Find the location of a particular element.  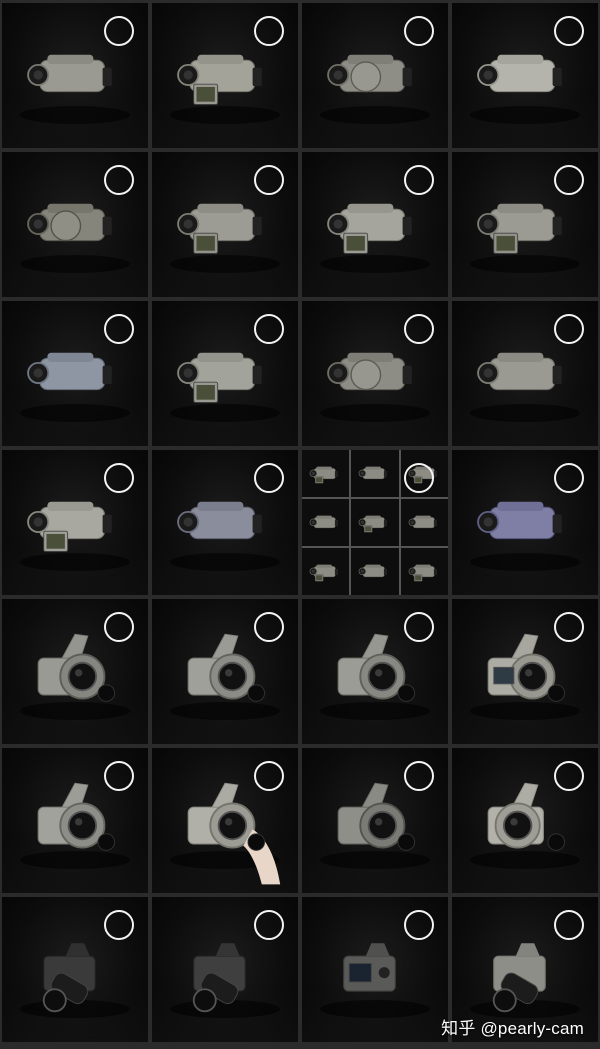

lcd-screen is located at coordinates (360, 973).